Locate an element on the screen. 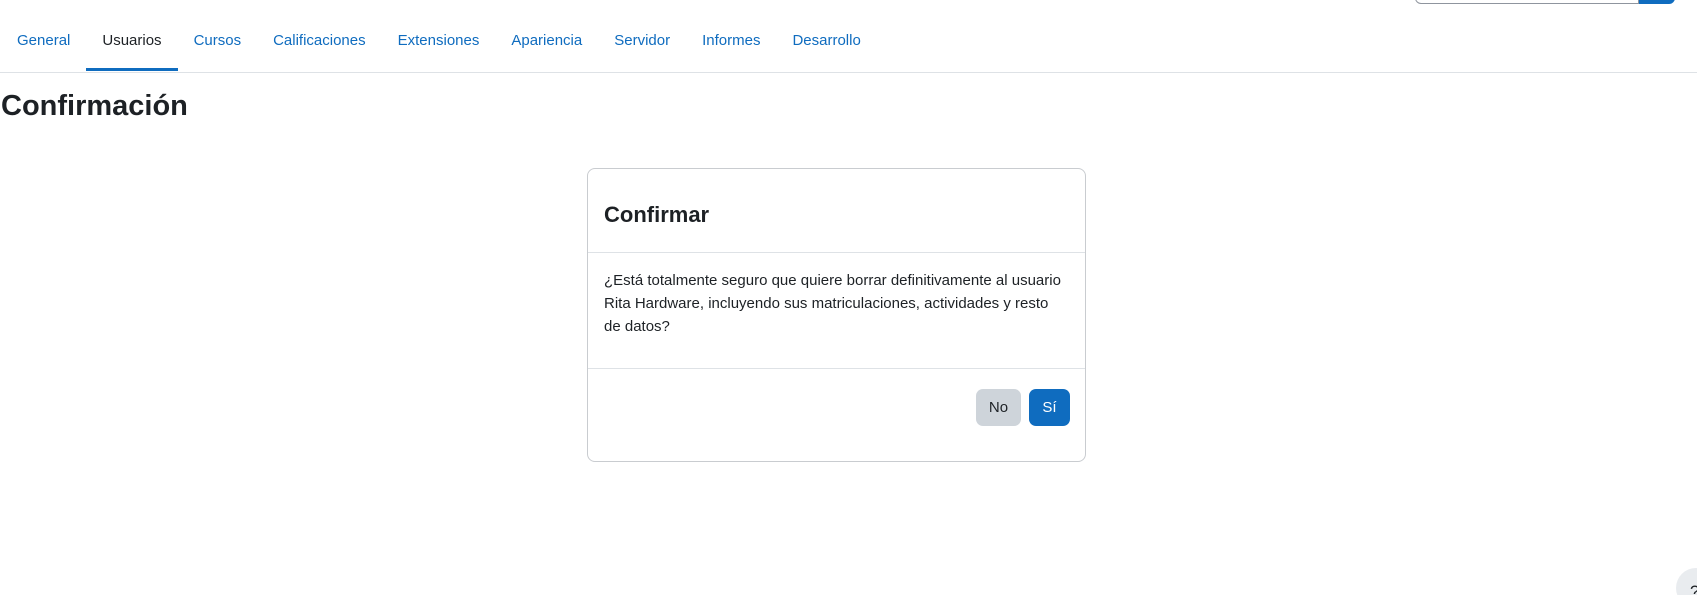 This screenshot has height=595, width=1697. tab-calificaciones: Calificaciones is located at coordinates (319, 44).